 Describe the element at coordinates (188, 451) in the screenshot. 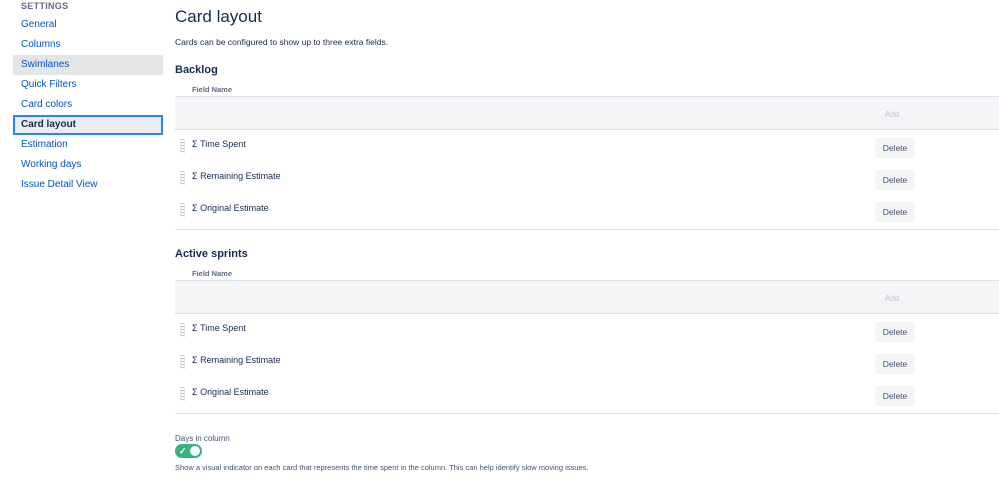

I see `days-in-column-toggle: ✓` at that location.